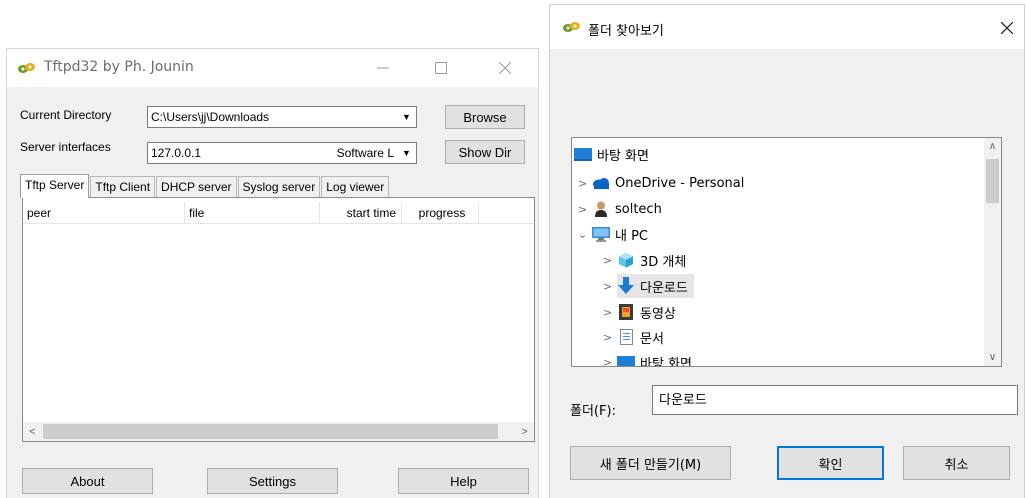 Image resolution: width=1026 pixels, height=498 pixels. What do you see at coordinates (601, 234) in the screenshot?
I see `pc-icon` at bounding box center [601, 234].